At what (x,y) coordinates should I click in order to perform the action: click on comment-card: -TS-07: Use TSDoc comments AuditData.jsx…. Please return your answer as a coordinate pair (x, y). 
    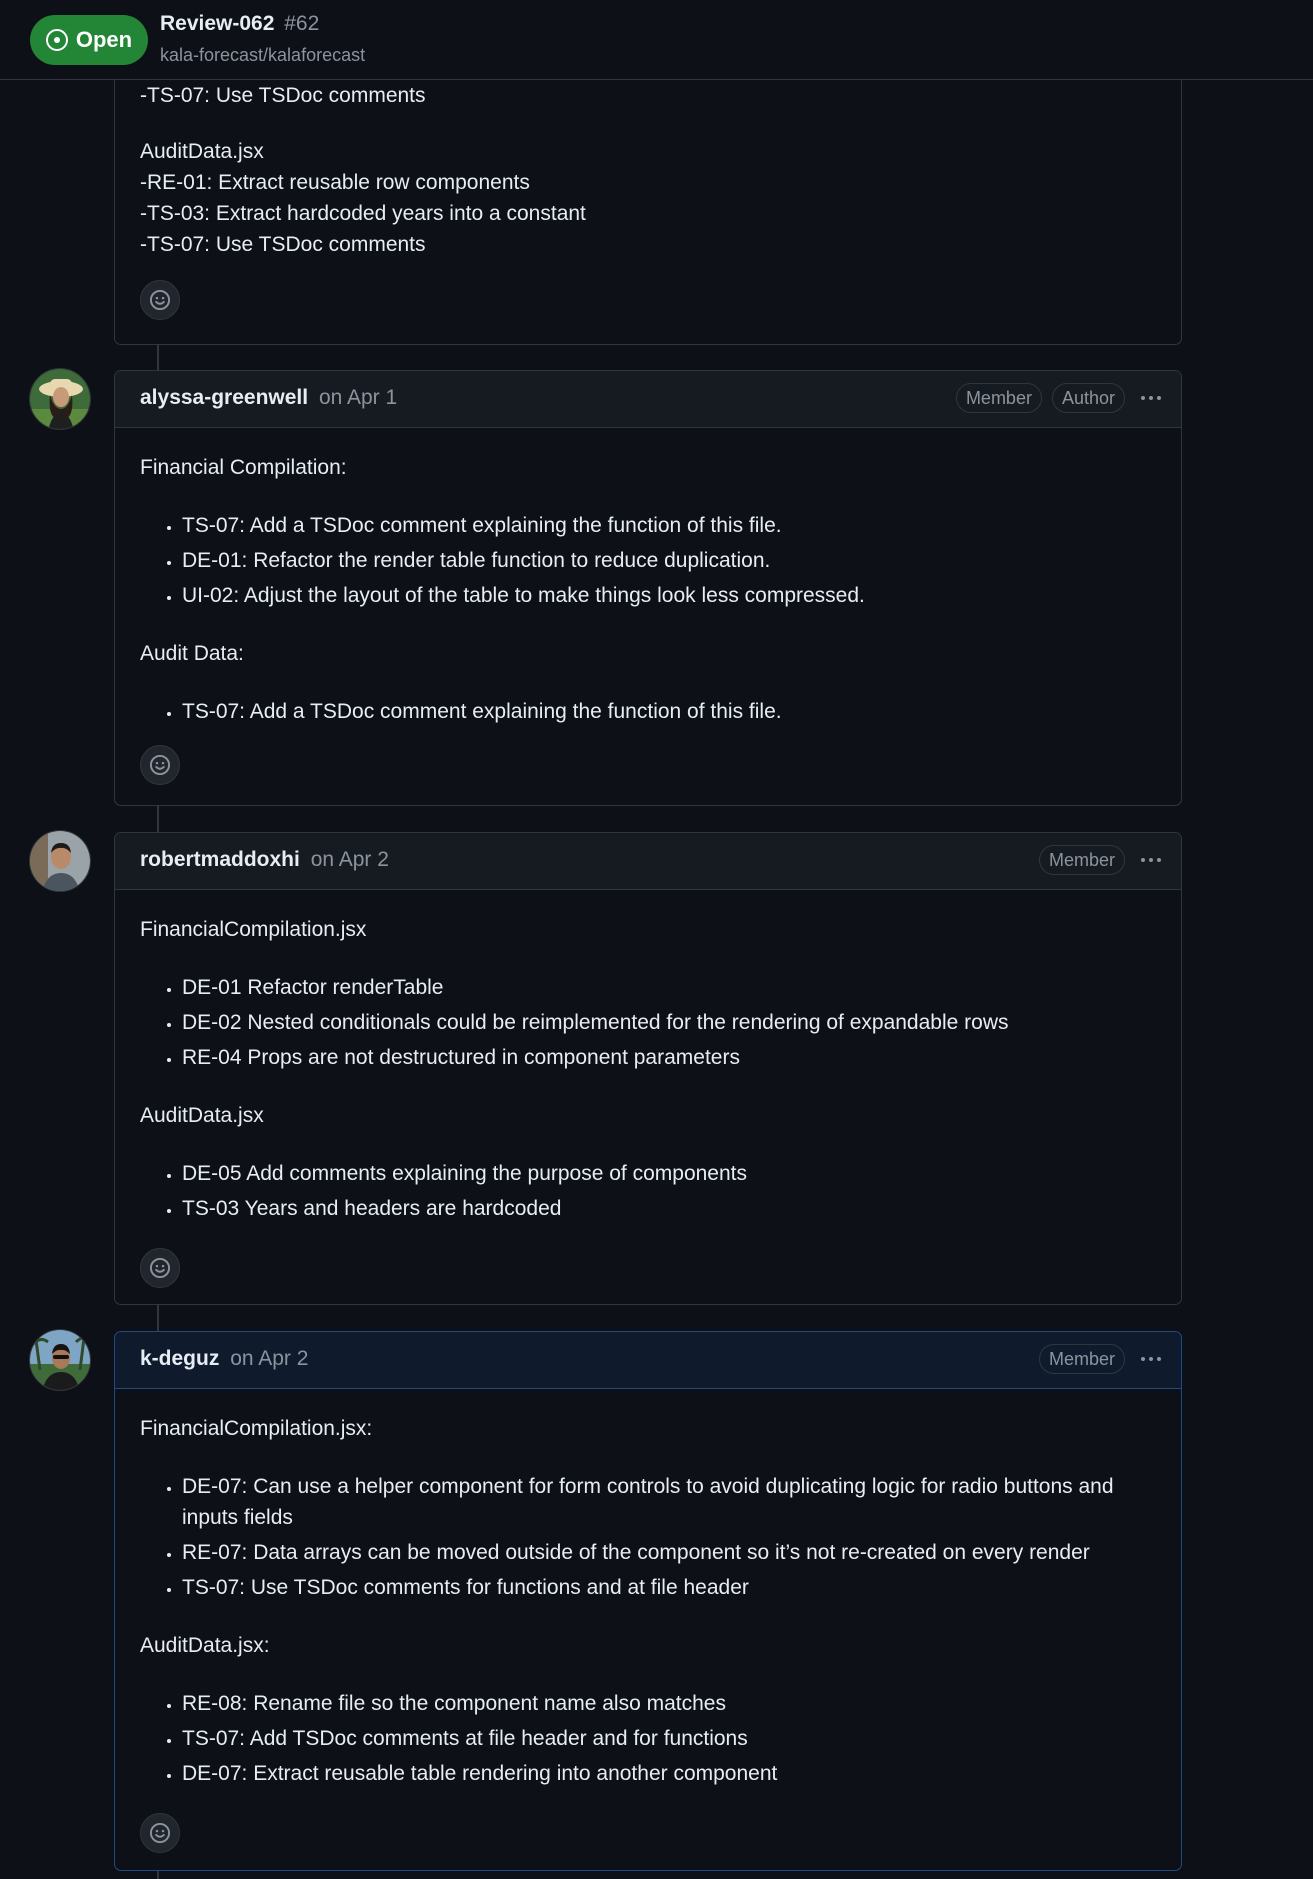
    Looking at the image, I should click on (648, 192).